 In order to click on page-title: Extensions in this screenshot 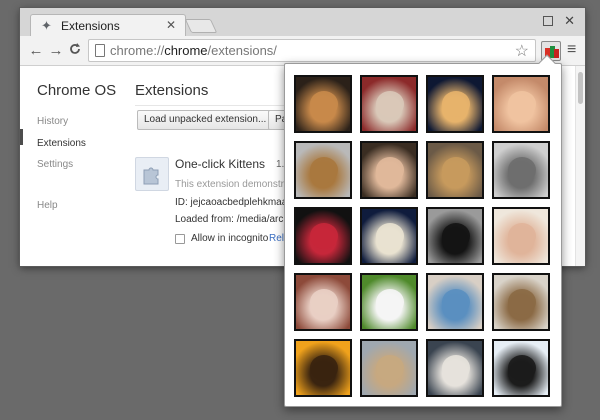, I will do `click(172, 90)`.